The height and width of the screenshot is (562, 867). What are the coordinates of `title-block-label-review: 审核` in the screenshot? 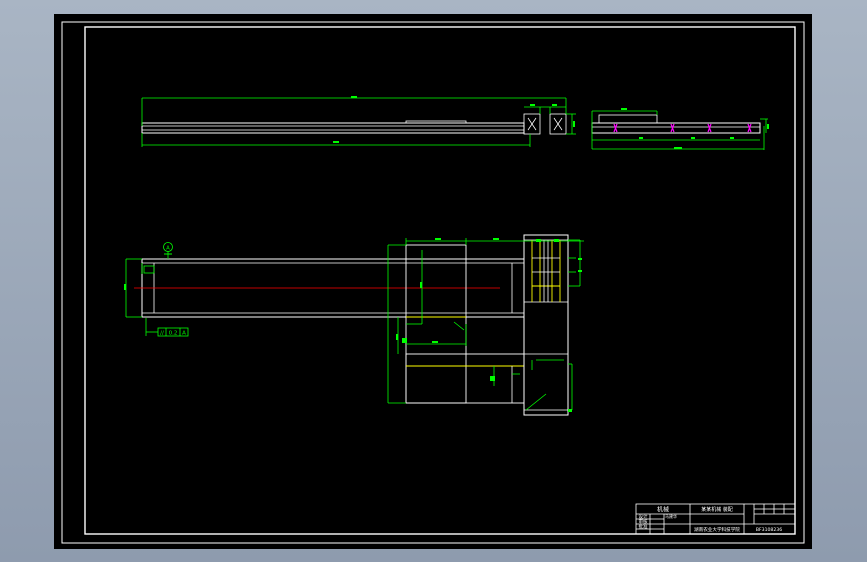 It's located at (643, 521).